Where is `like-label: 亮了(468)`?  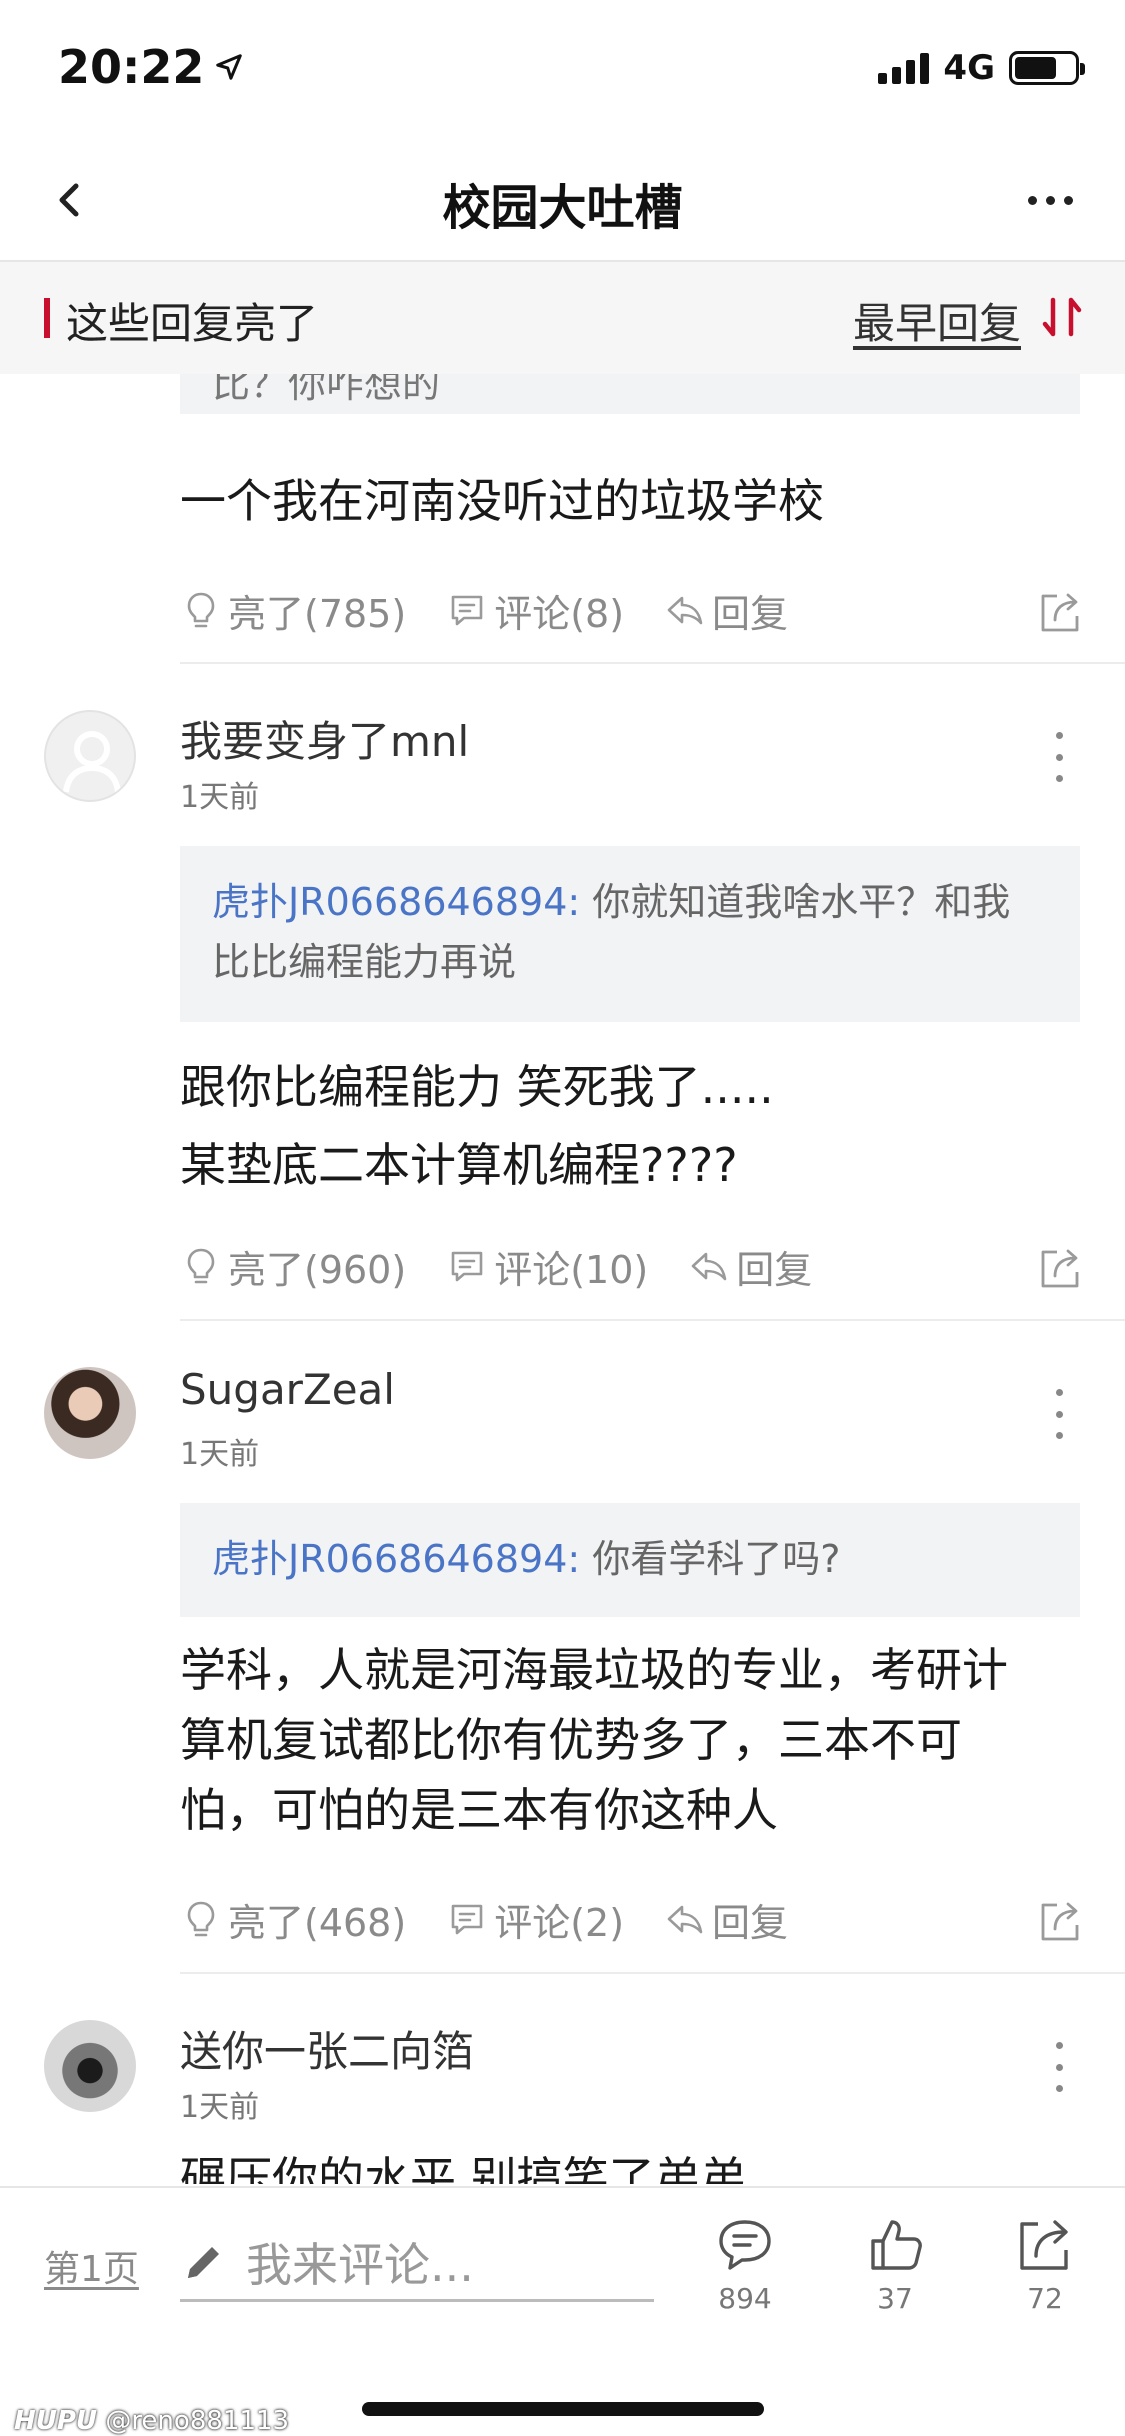 like-label: 亮了(468) is located at coordinates (317, 1922).